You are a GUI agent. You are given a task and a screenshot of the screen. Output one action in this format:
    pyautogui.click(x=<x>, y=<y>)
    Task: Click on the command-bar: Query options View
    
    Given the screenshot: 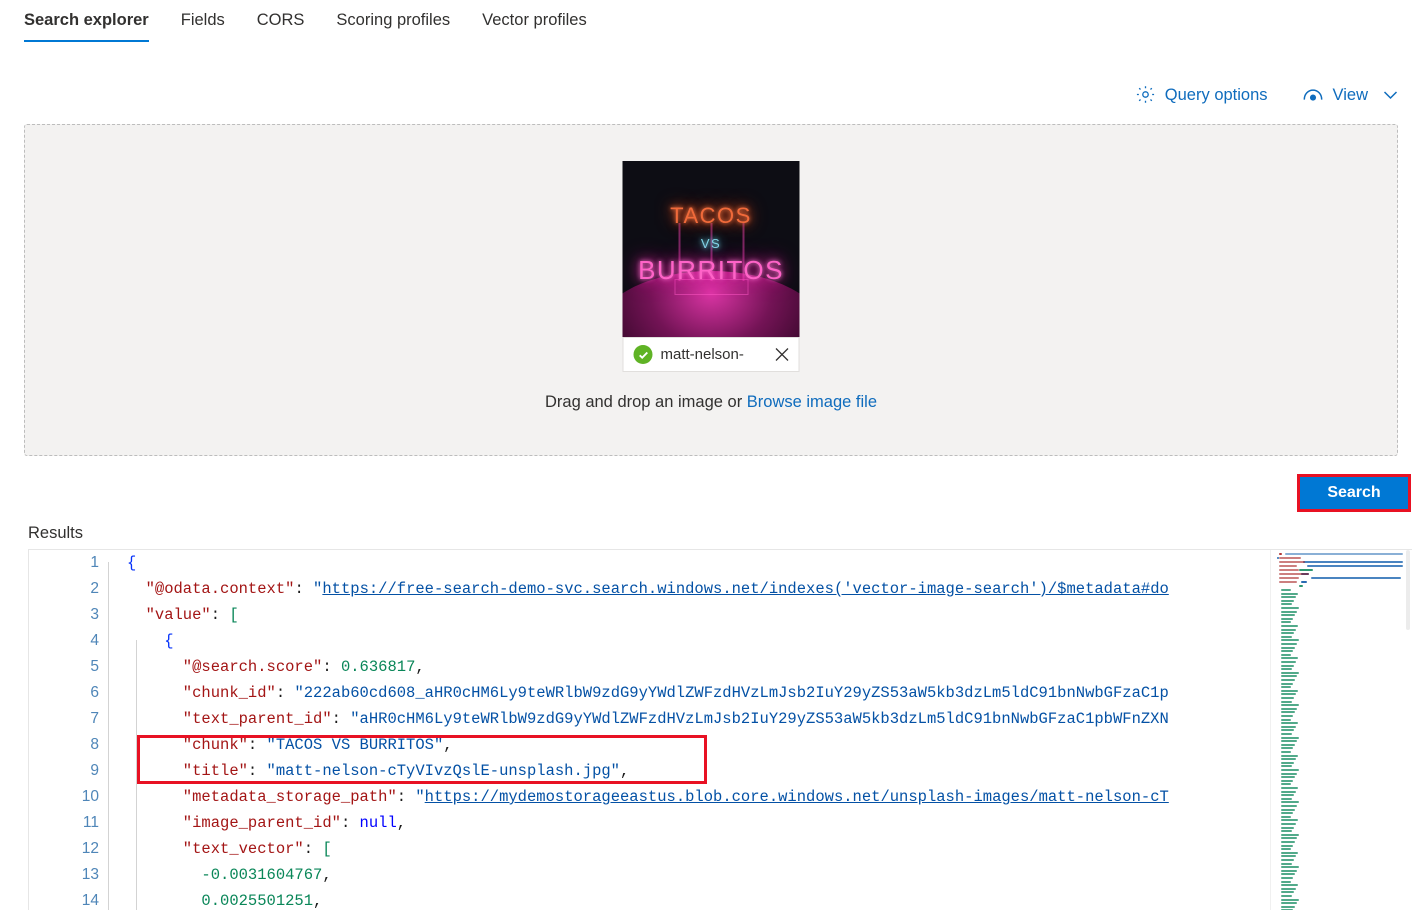 What is the action you would take?
    pyautogui.click(x=1266, y=94)
    